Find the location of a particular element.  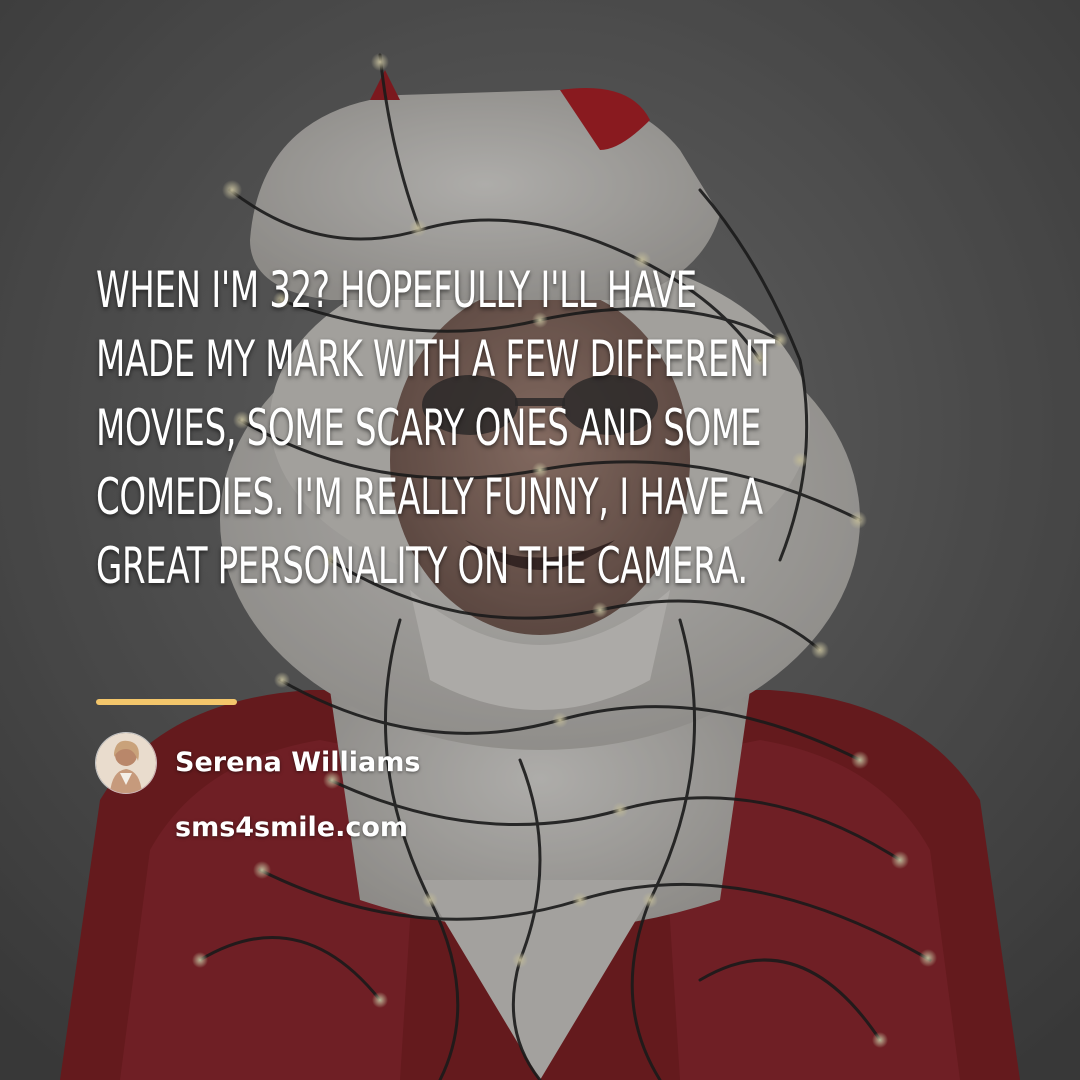

quote-line: GREAT PERSONALITY ON THE CAMERA. is located at coordinates (422, 566).